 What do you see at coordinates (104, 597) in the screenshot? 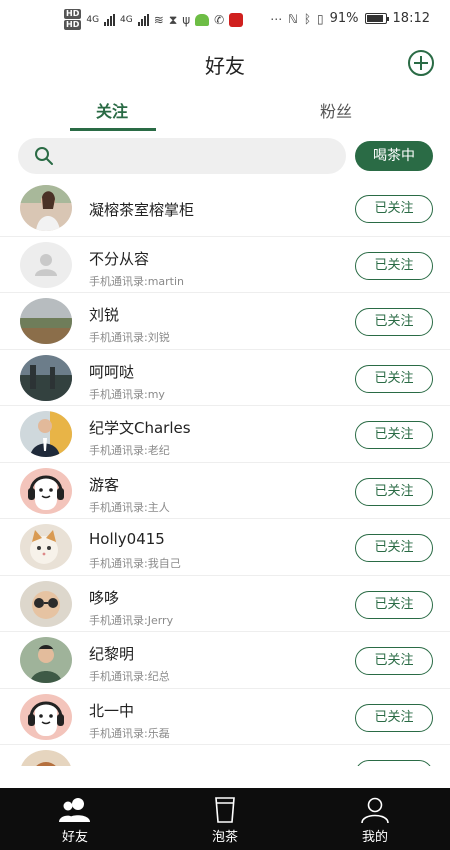
I see `friend-name: 哆哆` at bounding box center [104, 597].